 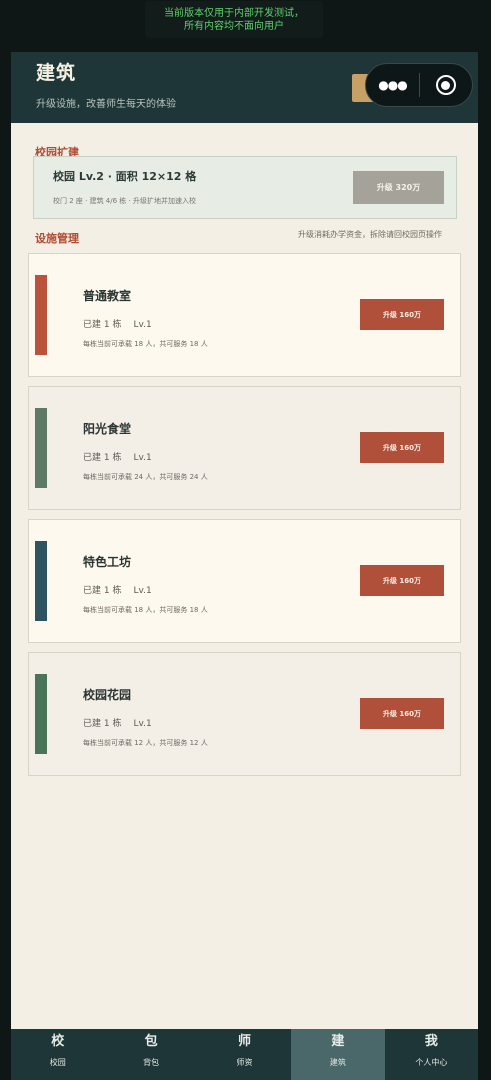 What do you see at coordinates (56, 73) in the screenshot?
I see `page-title: 建筑` at bounding box center [56, 73].